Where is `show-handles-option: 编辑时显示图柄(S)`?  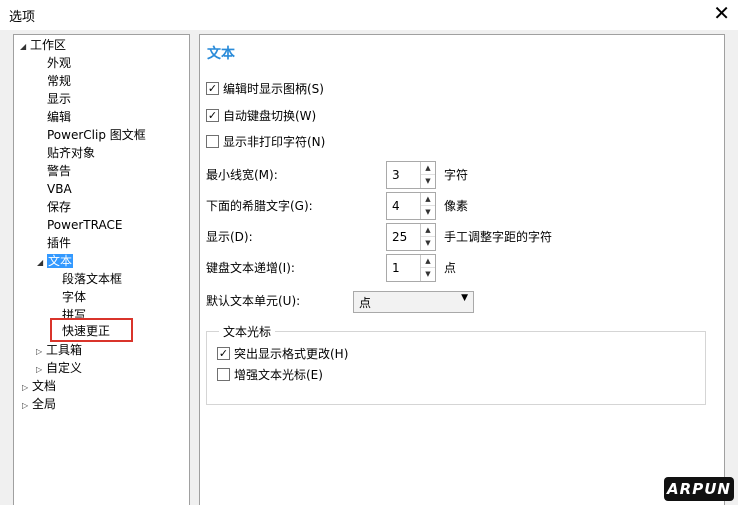 show-handles-option: 编辑时显示图柄(S) is located at coordinates (265, 89).